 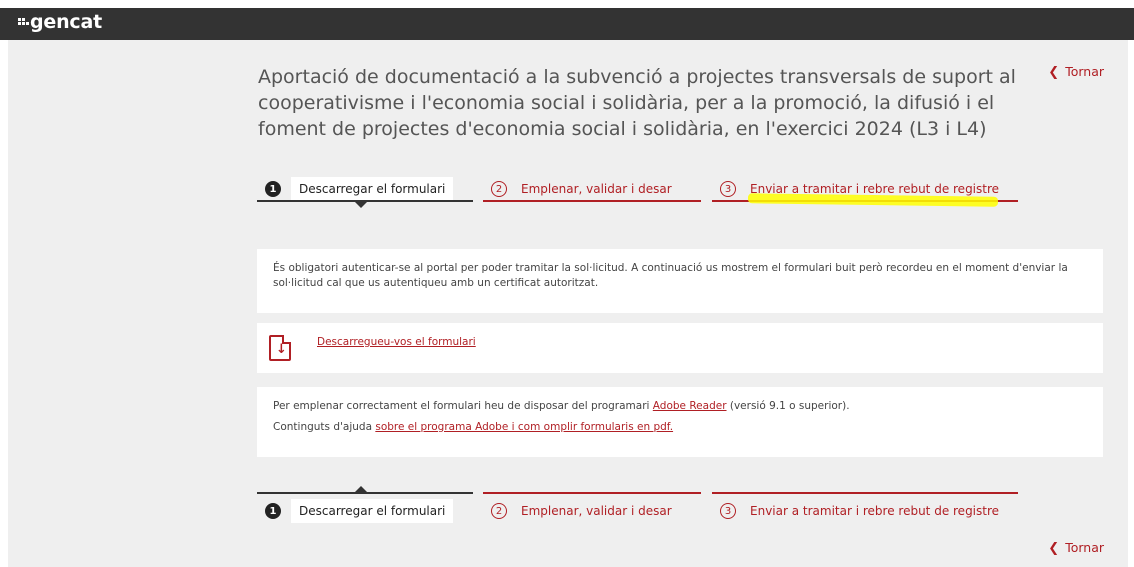 What do you see at coordinates (365, 493) in the screenshot?
I see `step-1-overline` at bounding box center [365, 493].